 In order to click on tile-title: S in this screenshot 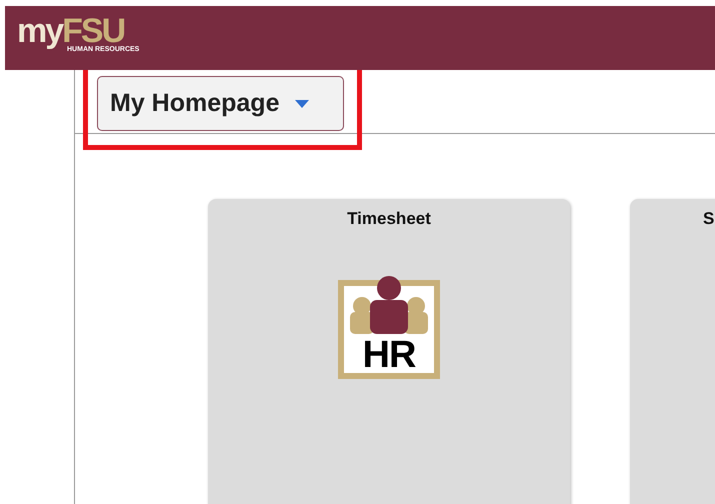, I will do `click(708, 219)`.